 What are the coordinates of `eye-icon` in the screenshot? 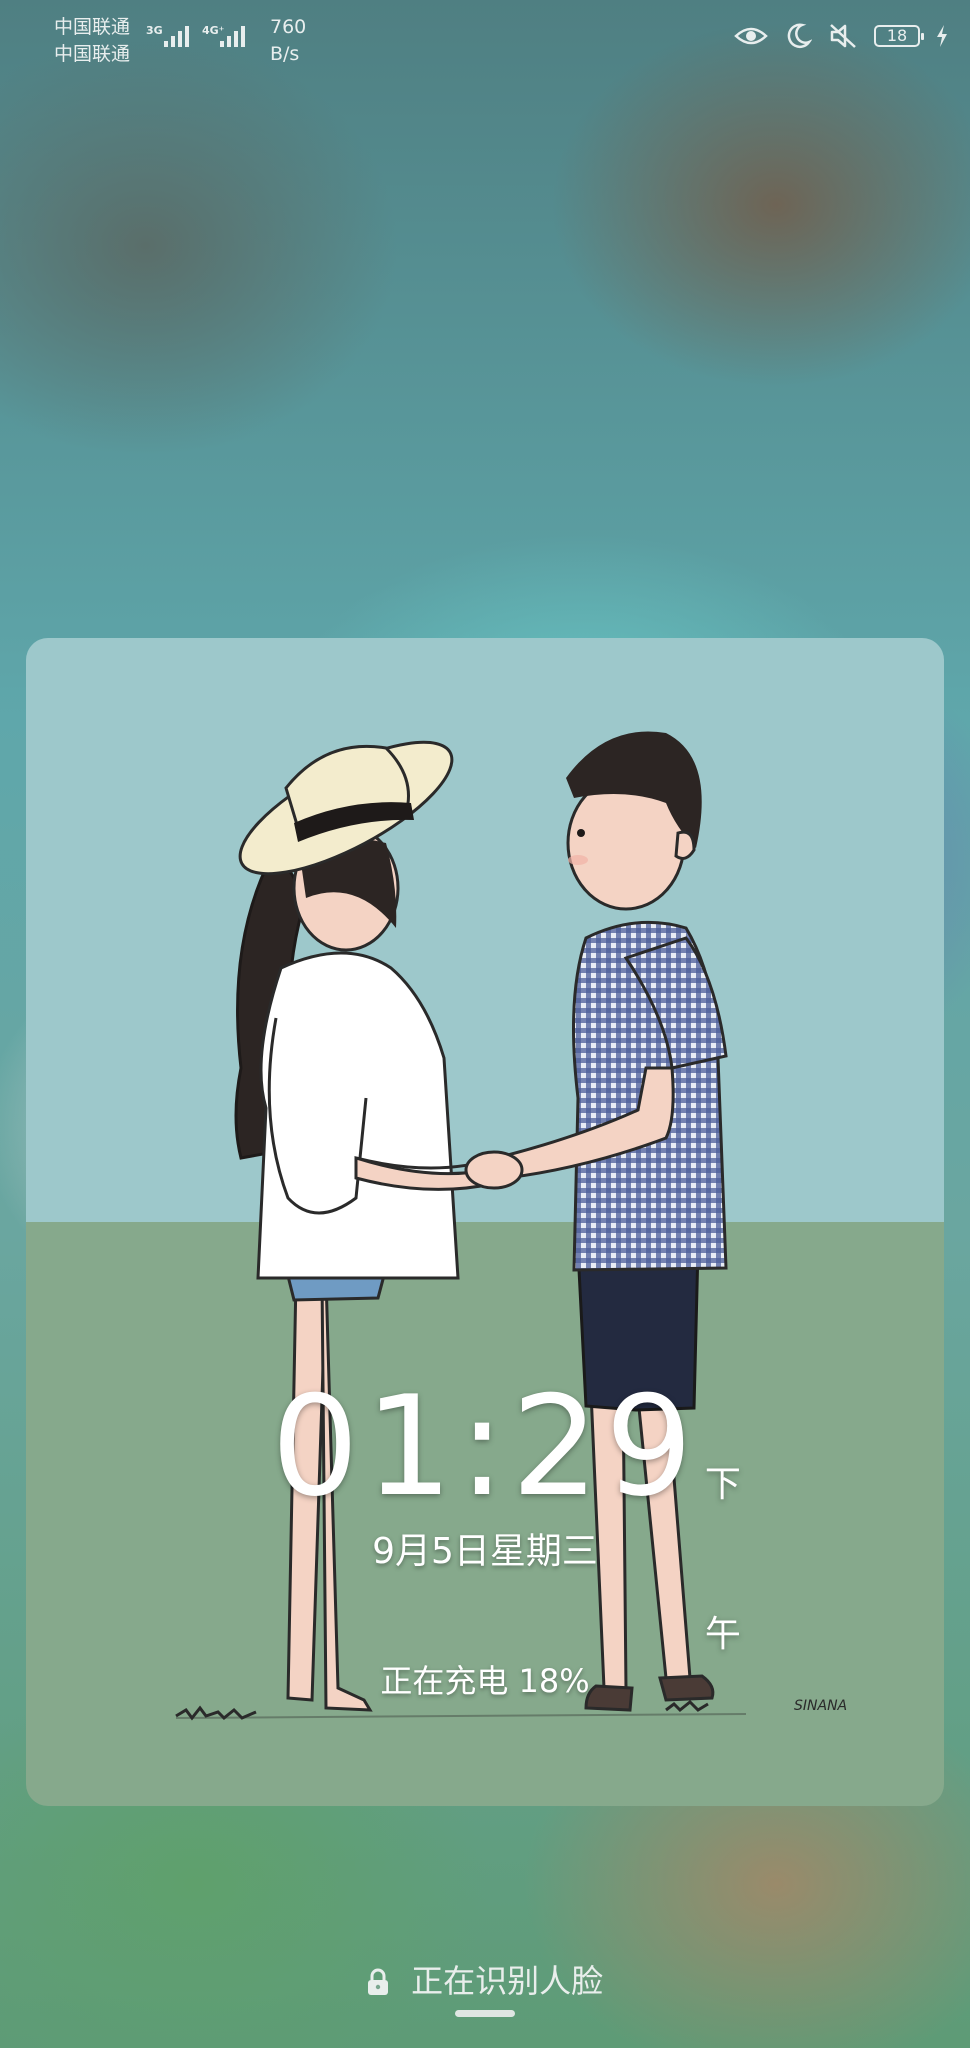 It's located at (751, 36).